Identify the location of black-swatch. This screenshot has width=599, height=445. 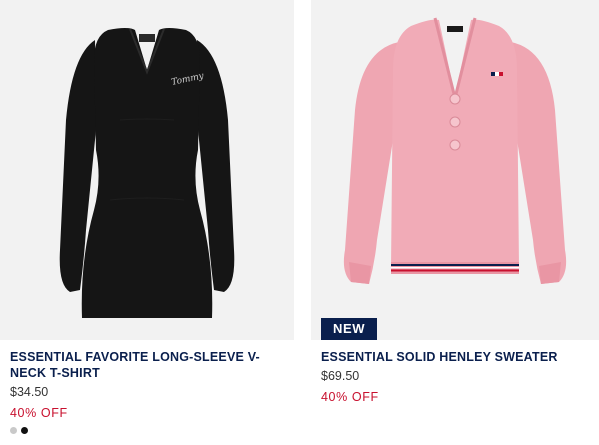
(24, 430).